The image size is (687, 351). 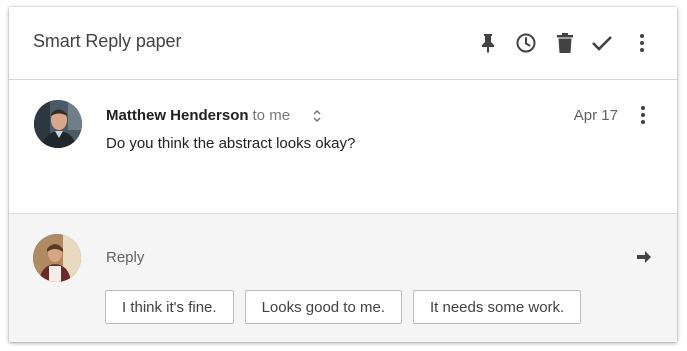 I want to click on smart-reply-chip: Looks good to me., so click(x=323, y=307).